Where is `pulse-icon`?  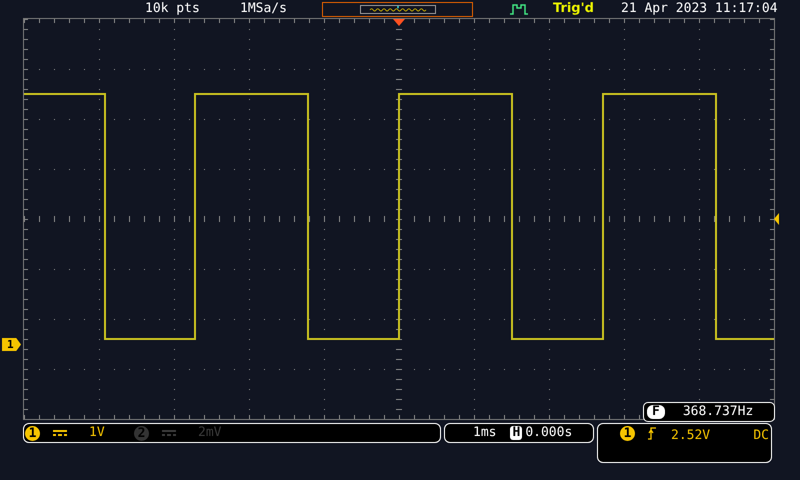
pulse-icon is located at coordinates (519, 9).